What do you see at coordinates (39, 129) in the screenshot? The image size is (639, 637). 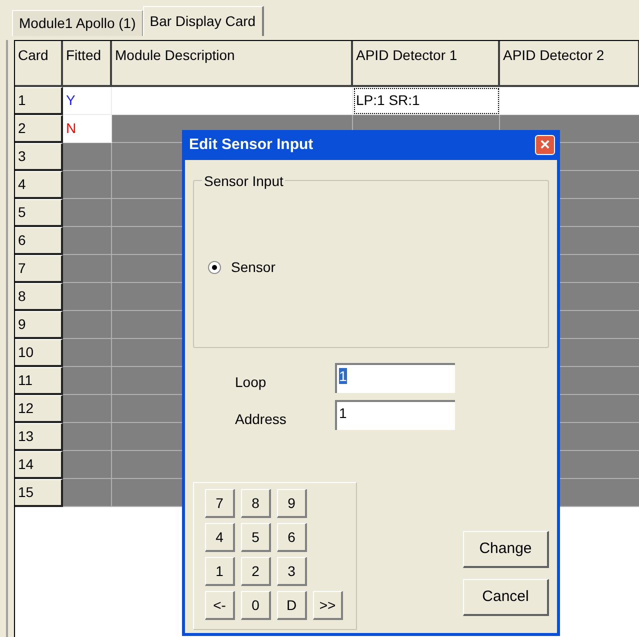 I see `row-header: 2` at bounding box center [39, 129].